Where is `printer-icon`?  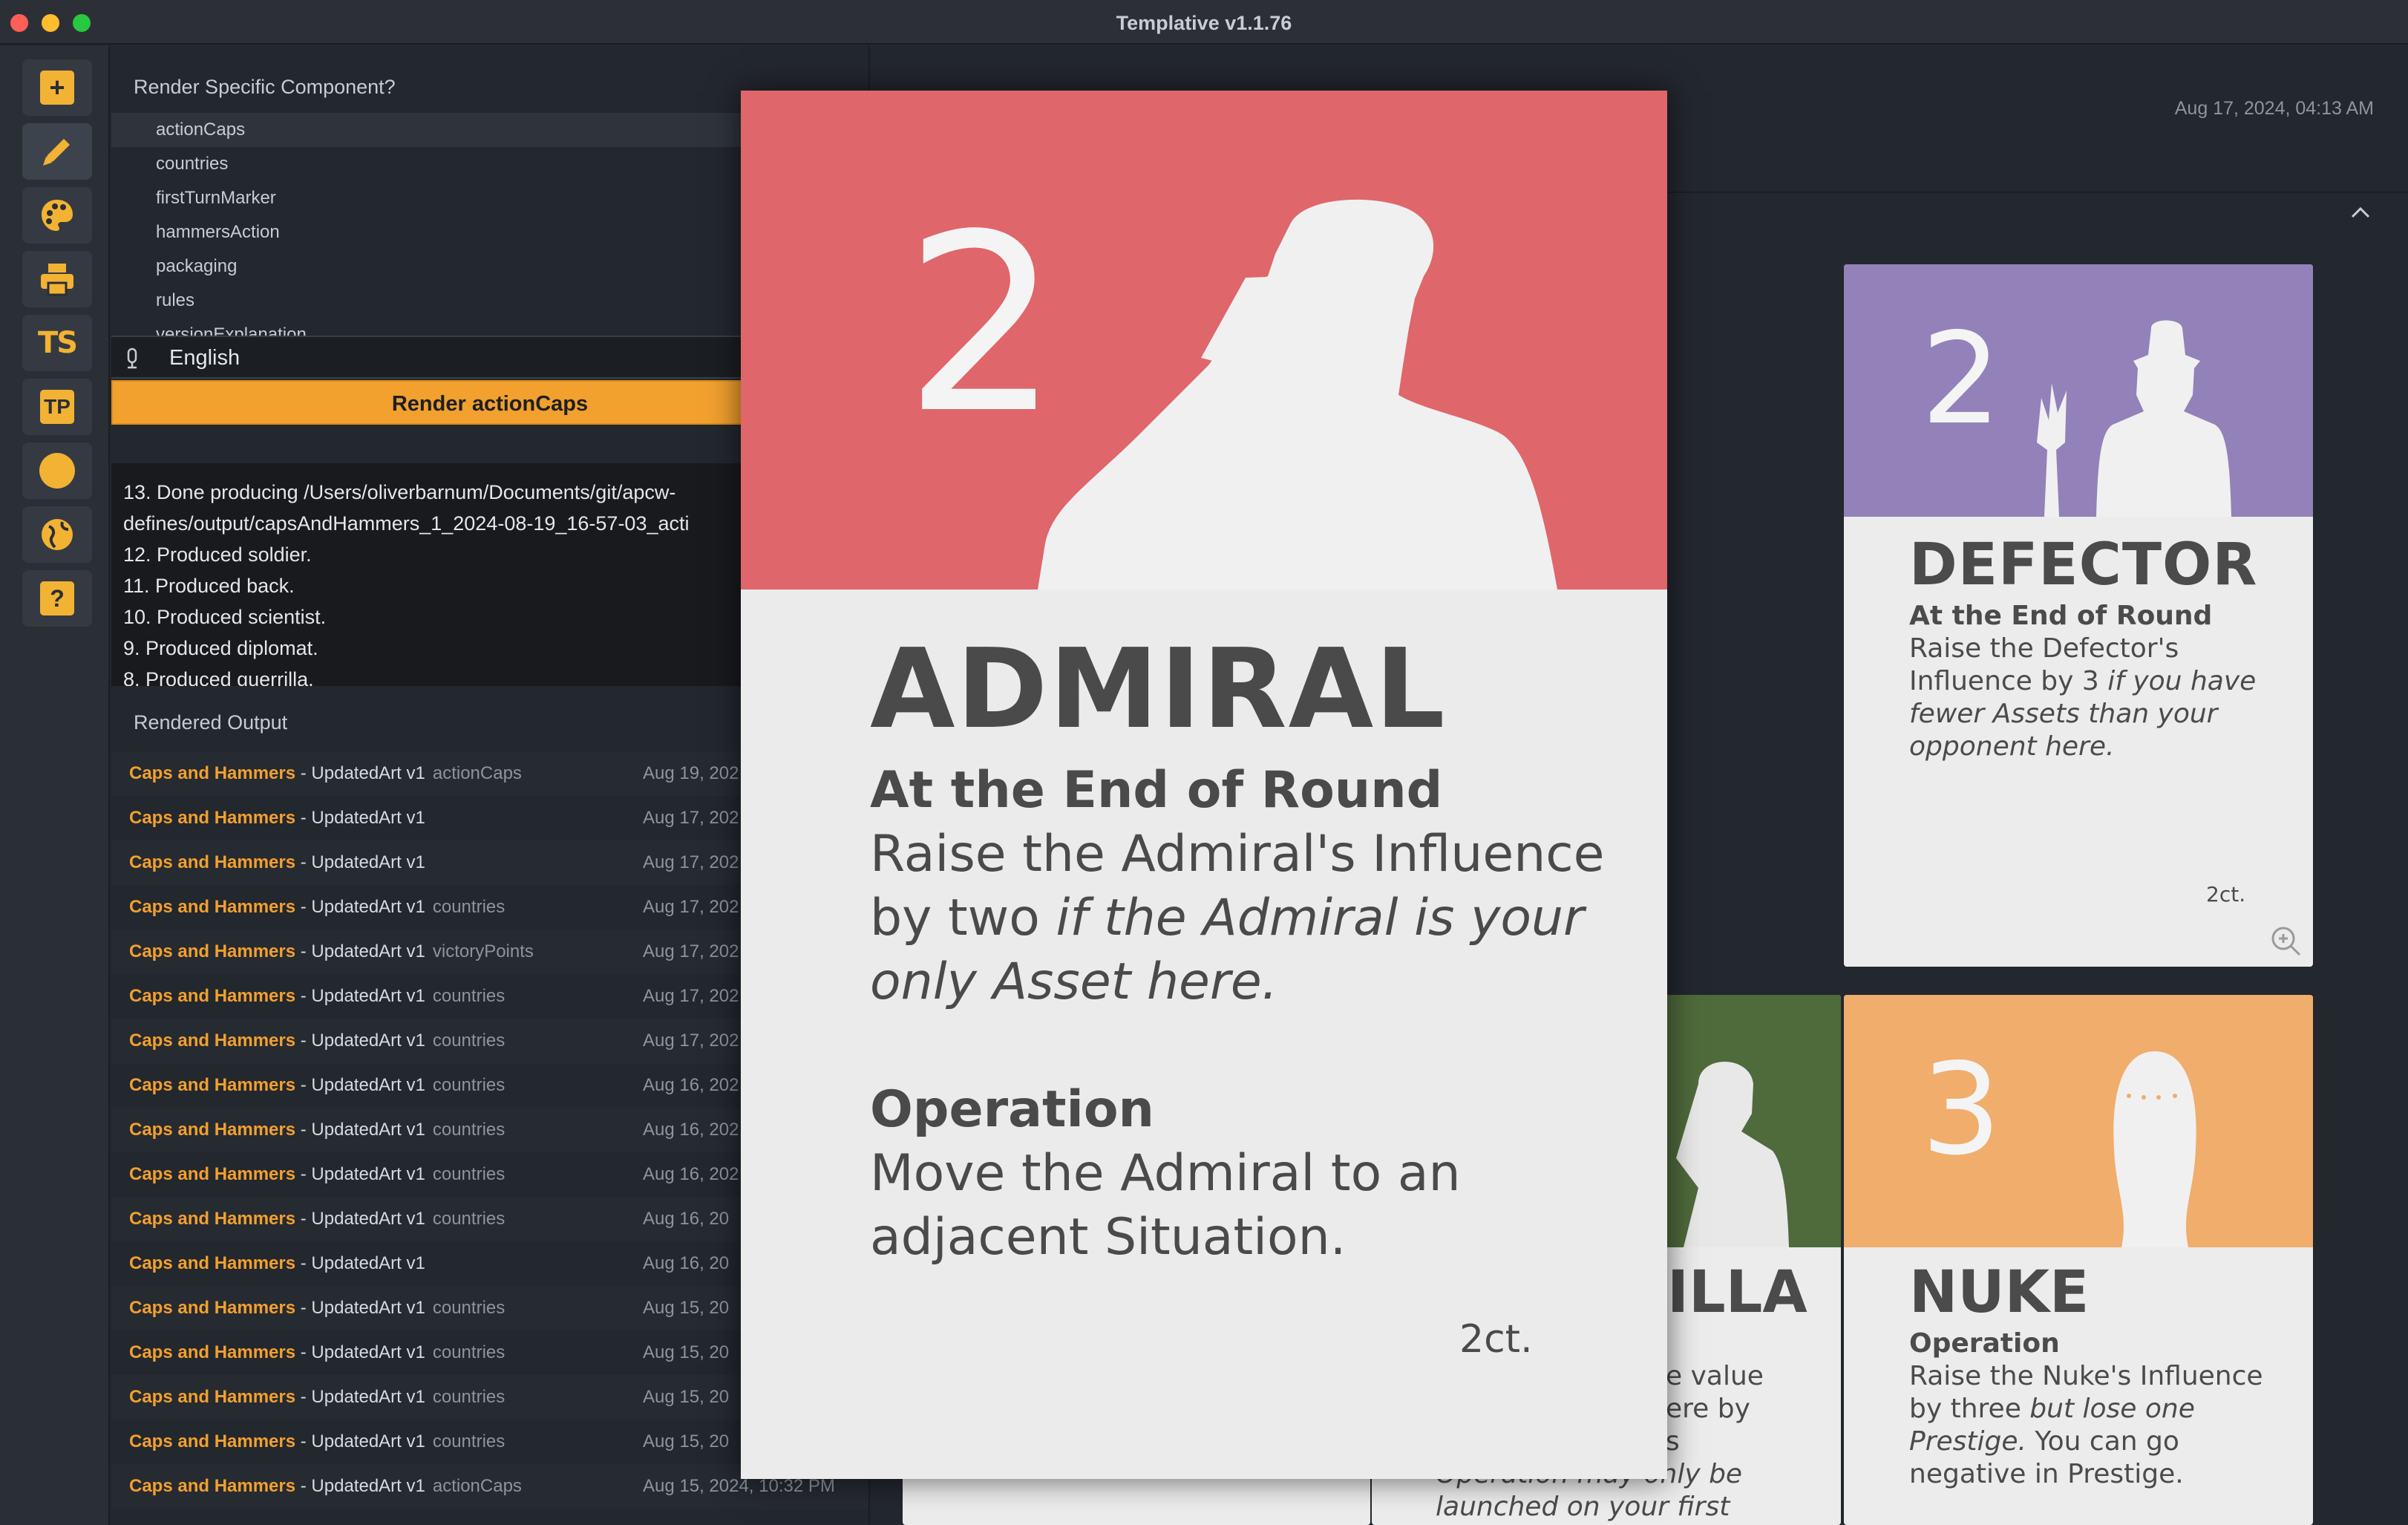 printer-icon is located at coordinates (57, 280).